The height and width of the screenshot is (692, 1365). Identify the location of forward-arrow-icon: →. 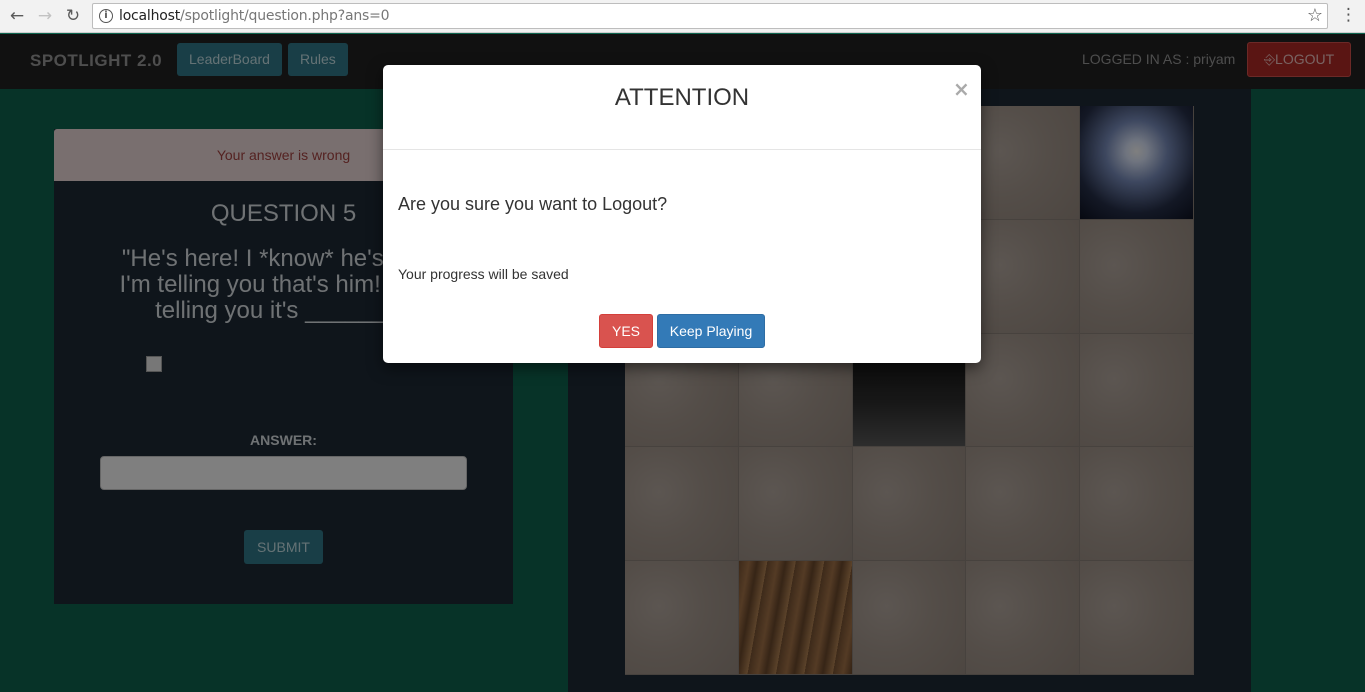
(45, 16).